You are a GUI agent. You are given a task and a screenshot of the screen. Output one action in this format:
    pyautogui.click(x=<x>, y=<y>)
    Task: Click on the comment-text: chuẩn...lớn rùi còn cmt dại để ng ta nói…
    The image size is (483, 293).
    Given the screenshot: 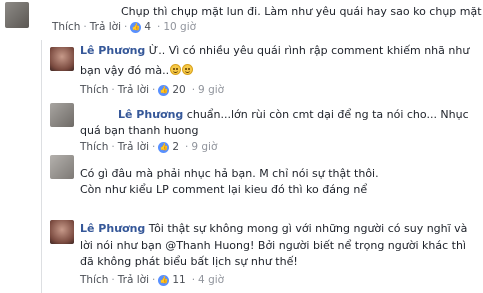 What is the action you would take?
    pyautogui.click(x=327, y=114)
    